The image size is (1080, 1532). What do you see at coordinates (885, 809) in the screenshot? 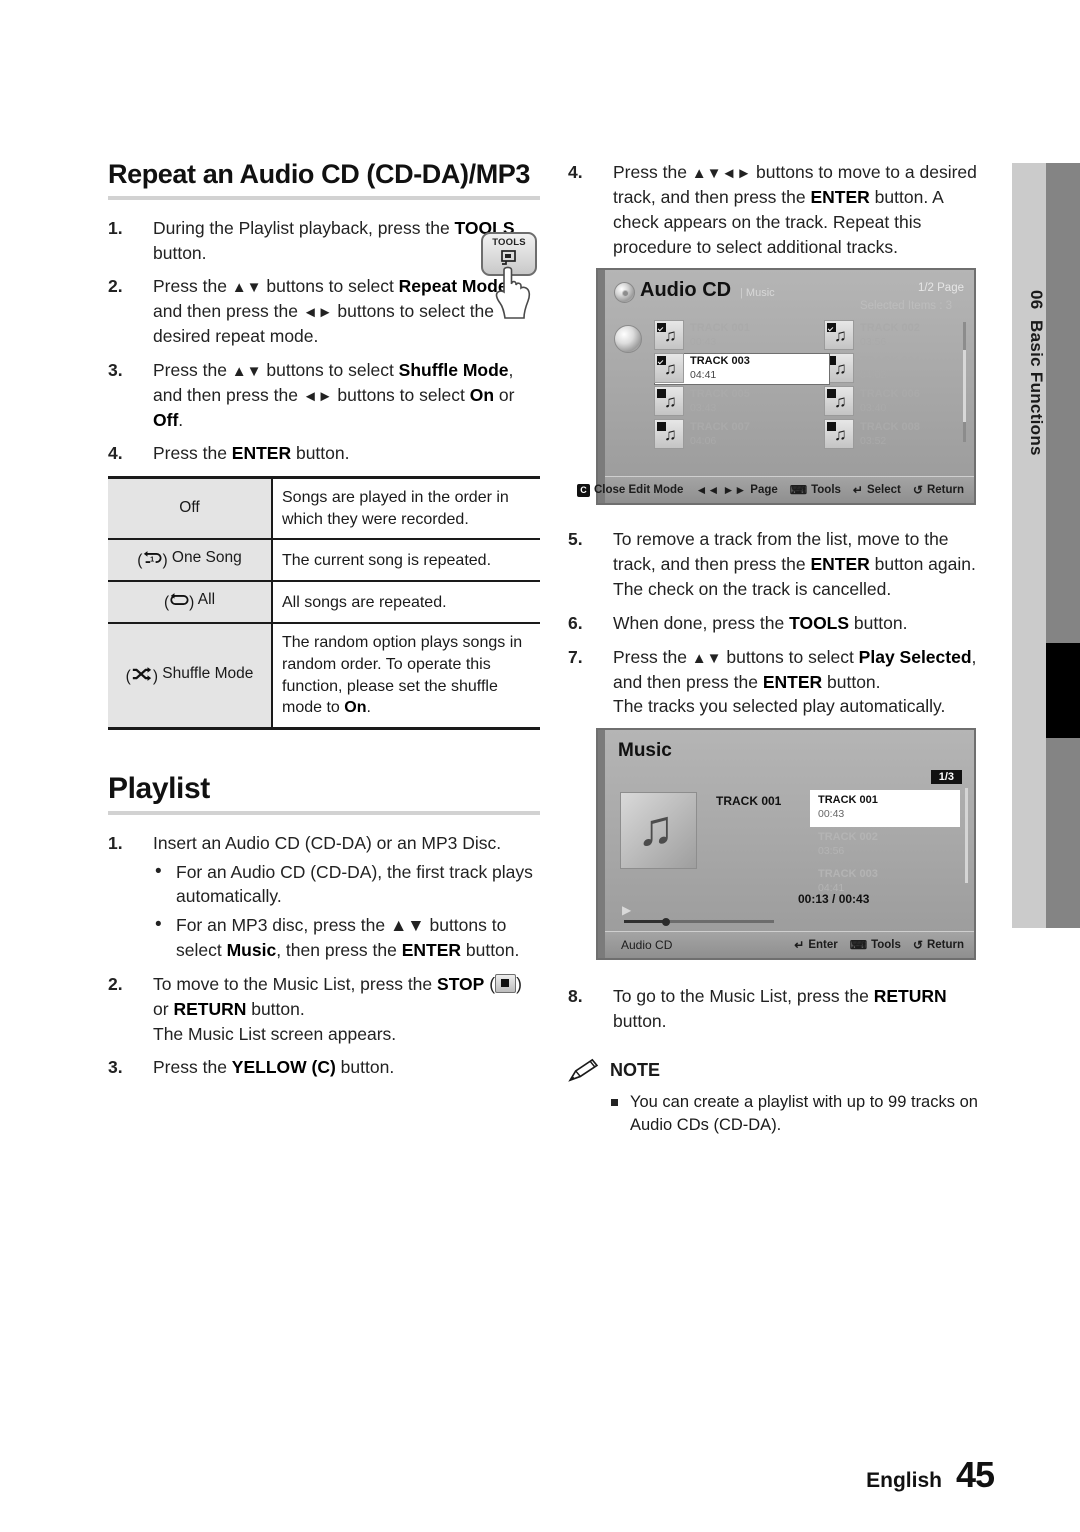
I see `music-list-item: TRACK 001 00:43` at bounding box center [885, 809].